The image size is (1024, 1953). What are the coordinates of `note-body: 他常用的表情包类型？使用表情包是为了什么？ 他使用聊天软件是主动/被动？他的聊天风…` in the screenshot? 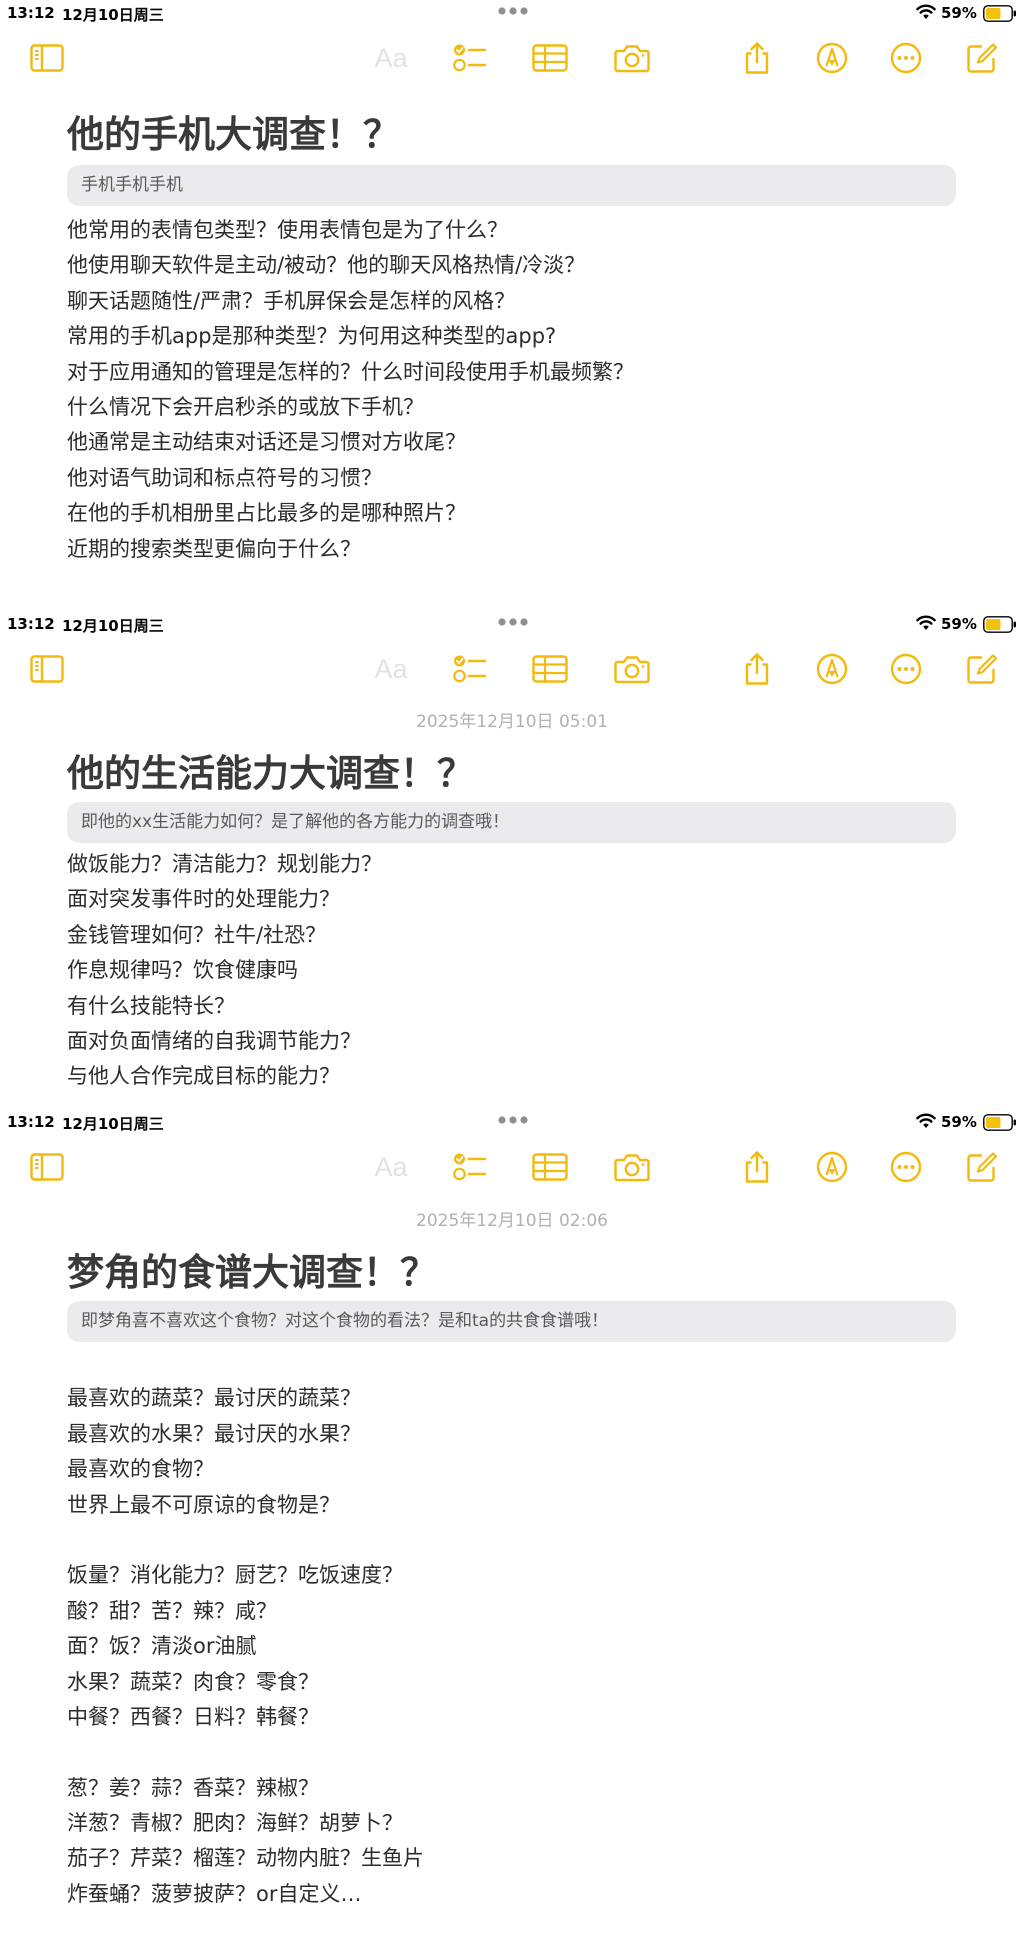 It's located at (350, 390).